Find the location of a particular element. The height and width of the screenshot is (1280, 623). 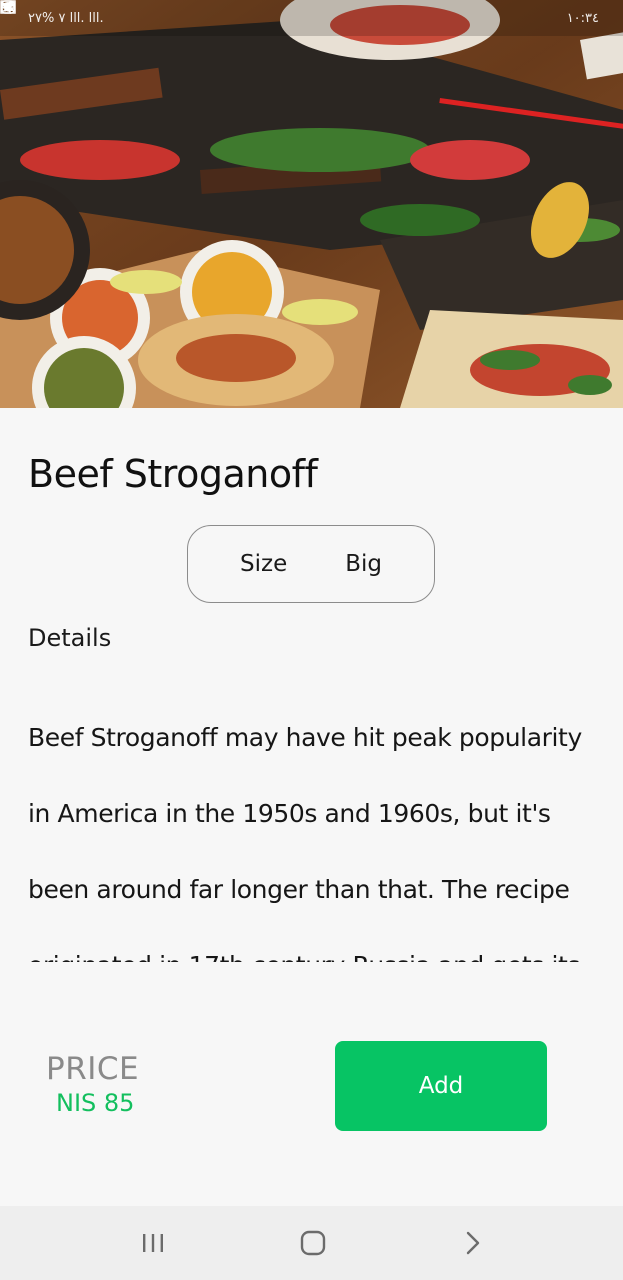

size-chip: Size Big is located at coordinates (311, 564).